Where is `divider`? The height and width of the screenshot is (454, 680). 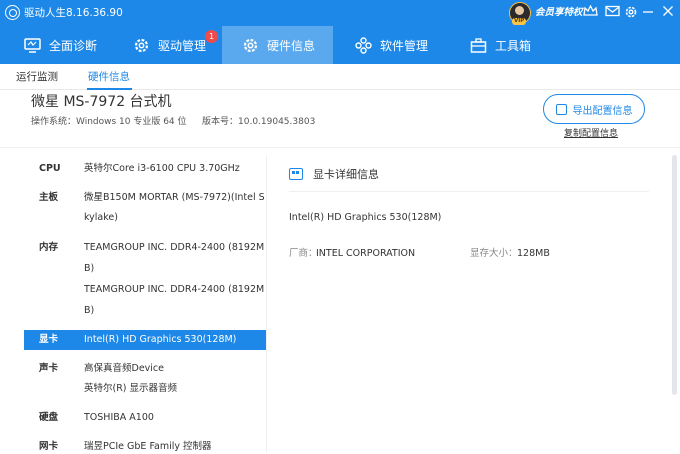
divider is located at coordinates (340, 147).